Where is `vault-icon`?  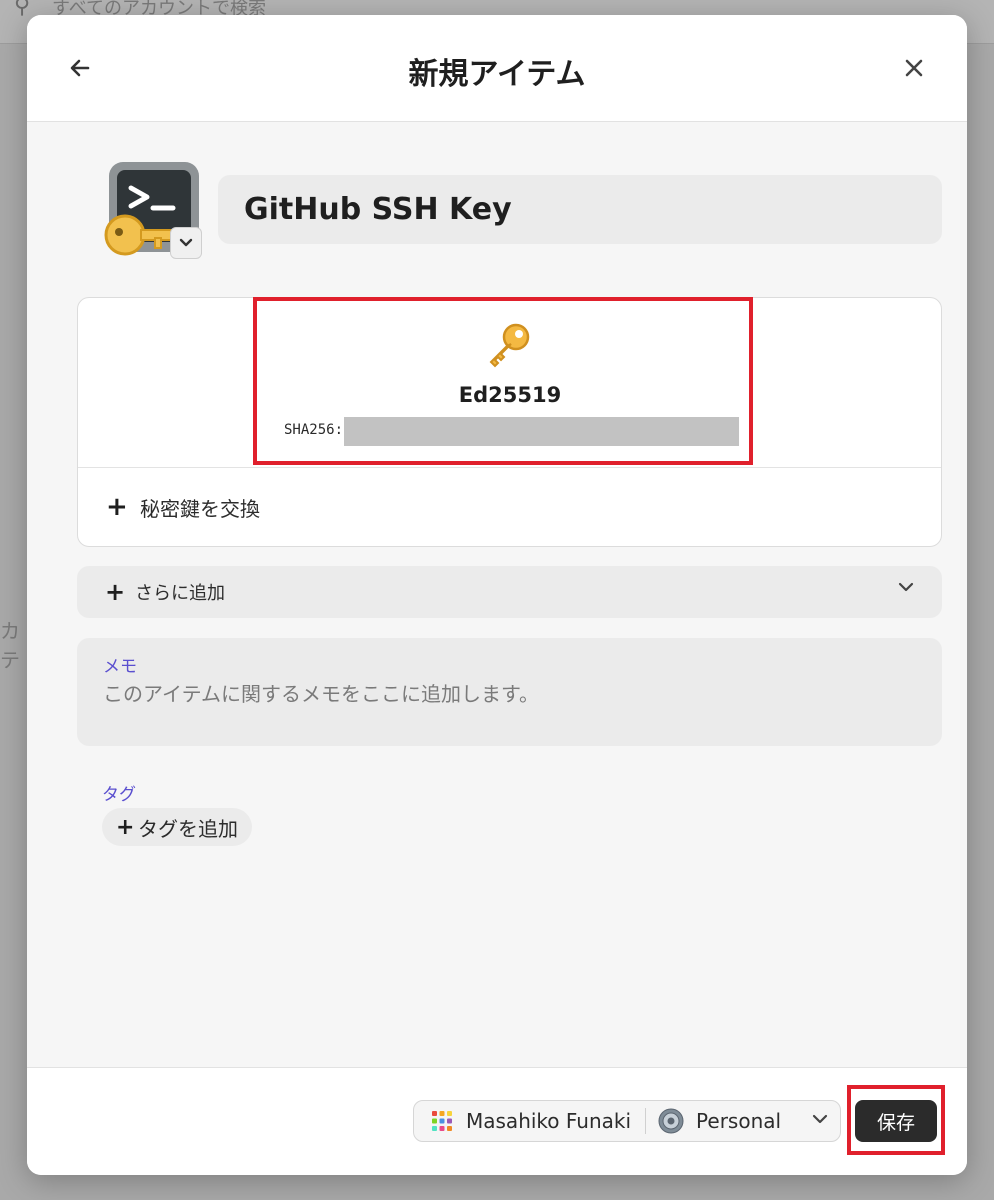 vault-icon is located at coordinates (671, 1121).